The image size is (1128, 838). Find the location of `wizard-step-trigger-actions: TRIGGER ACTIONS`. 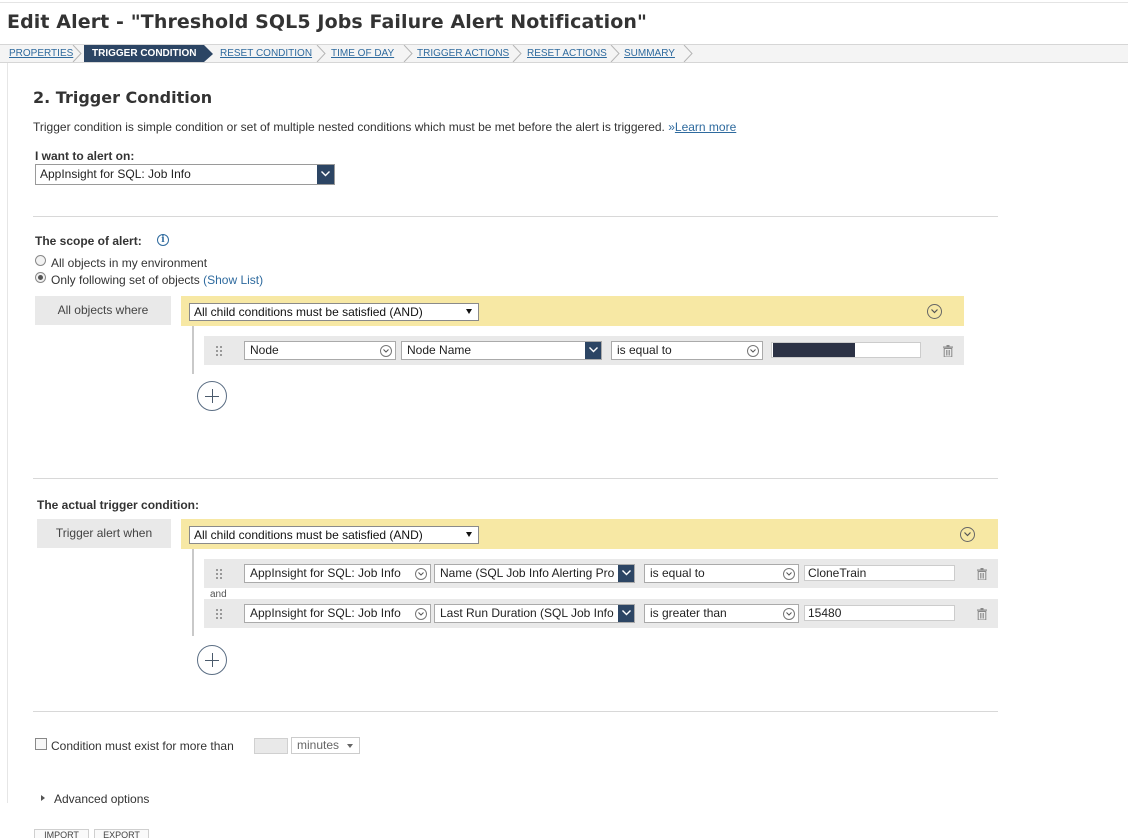

wizard-step-trigger-actions: TRIGGER ACTIONS is located at coordinates (463, 53).